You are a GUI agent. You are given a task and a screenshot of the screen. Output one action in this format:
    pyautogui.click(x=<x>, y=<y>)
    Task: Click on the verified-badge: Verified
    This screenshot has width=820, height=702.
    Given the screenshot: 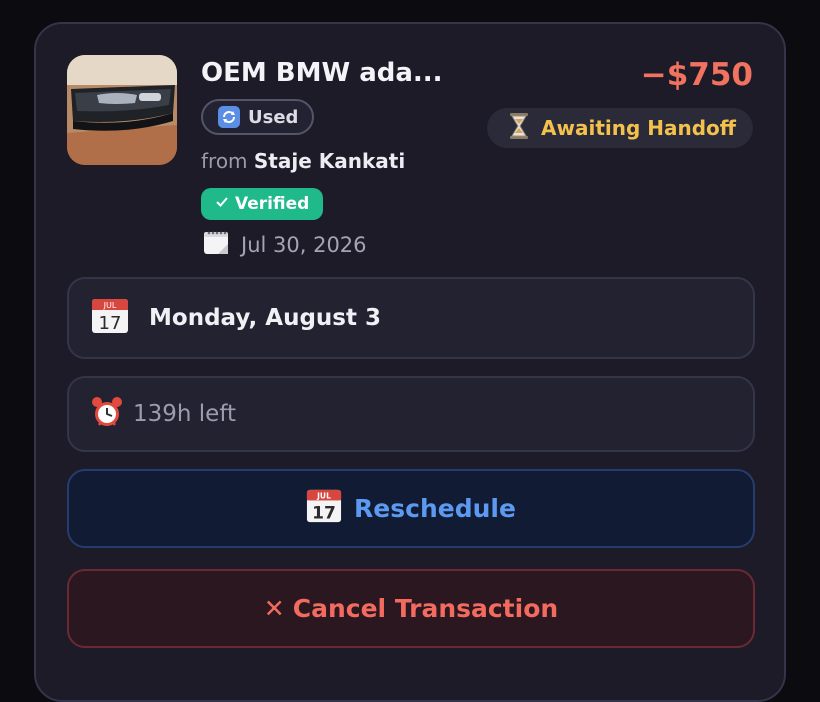 What is the action you would take?
    pyautogui.click(x=262, y=204)
    